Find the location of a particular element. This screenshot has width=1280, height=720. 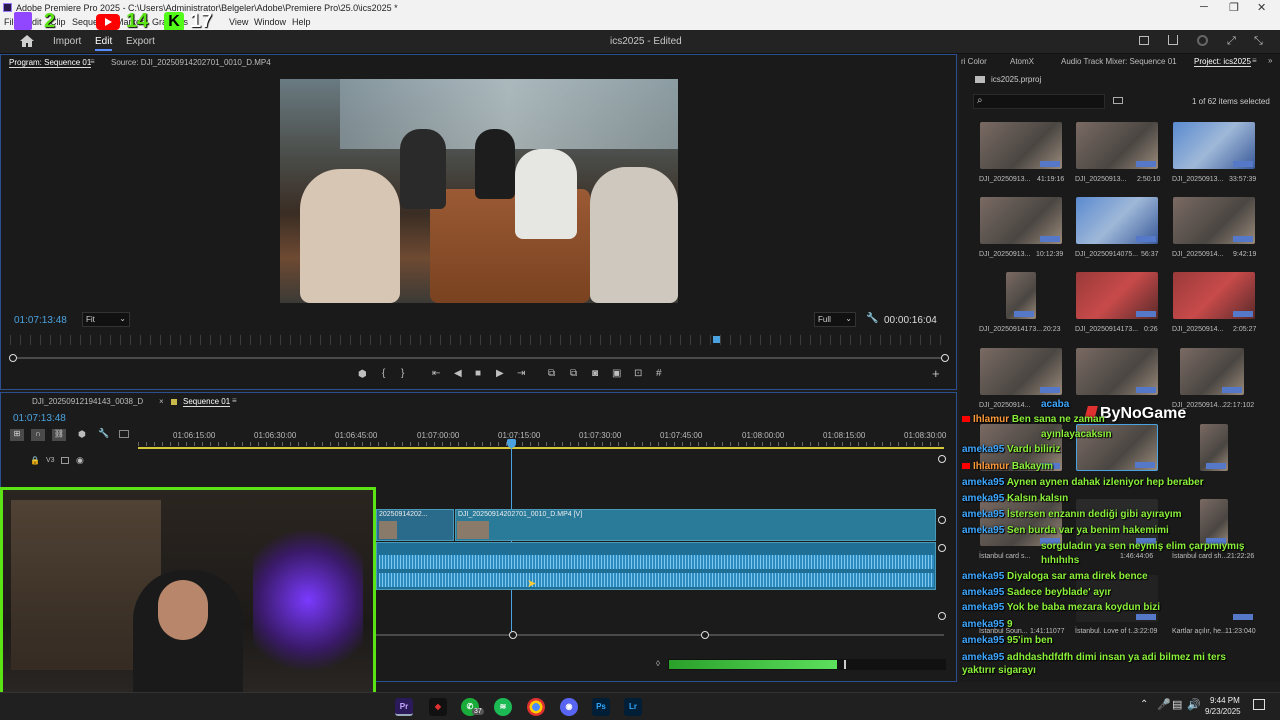

notifications-icon is located at coordinates (1259, 704).